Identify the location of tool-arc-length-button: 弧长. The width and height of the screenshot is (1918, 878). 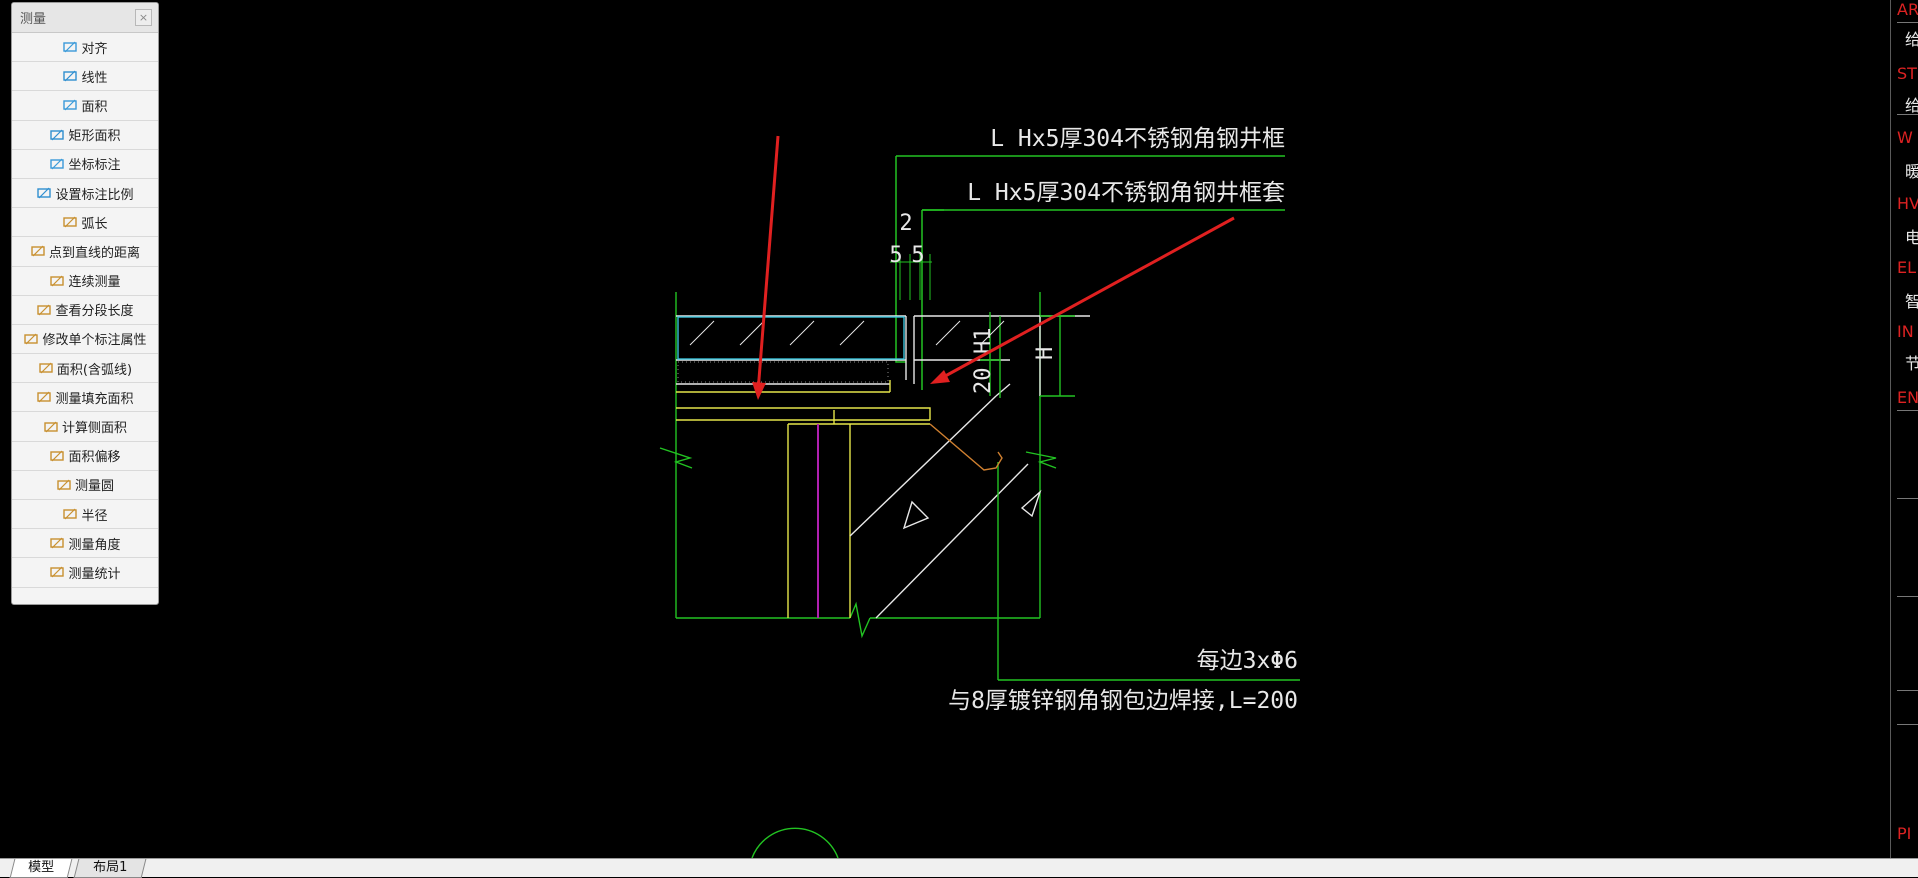
(85, 223).